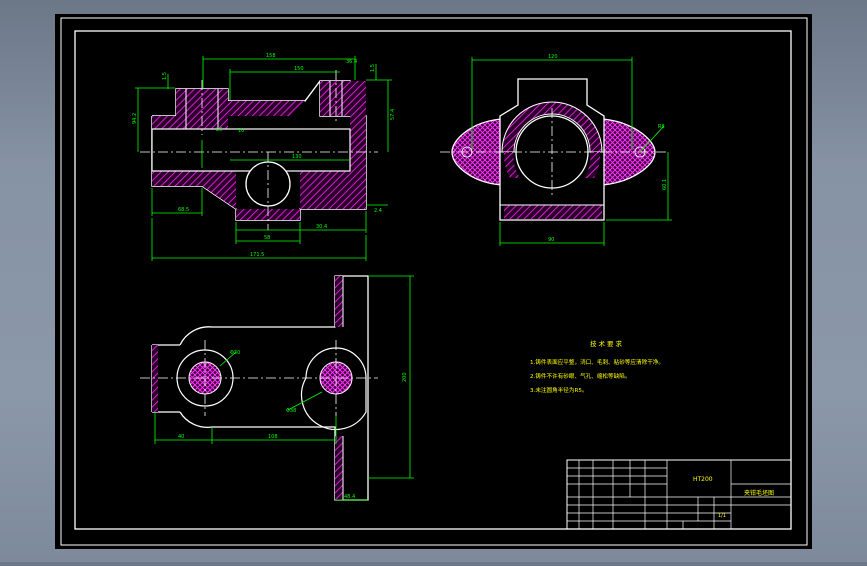 The width and height of the screenshot is (867, 566). I want to click on tech-requirement-item: 1.铸件表面应平整，浇口、毛刺、粘砂等应清除干净。, so click(597, 362).